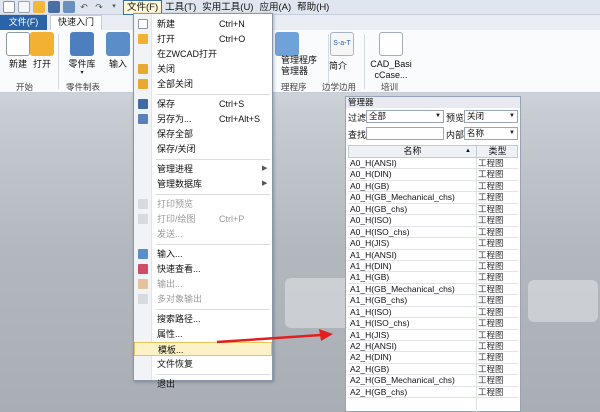  I want to click on menu-item-manage-database: 管理数据库 ▶, so click(203, 184).